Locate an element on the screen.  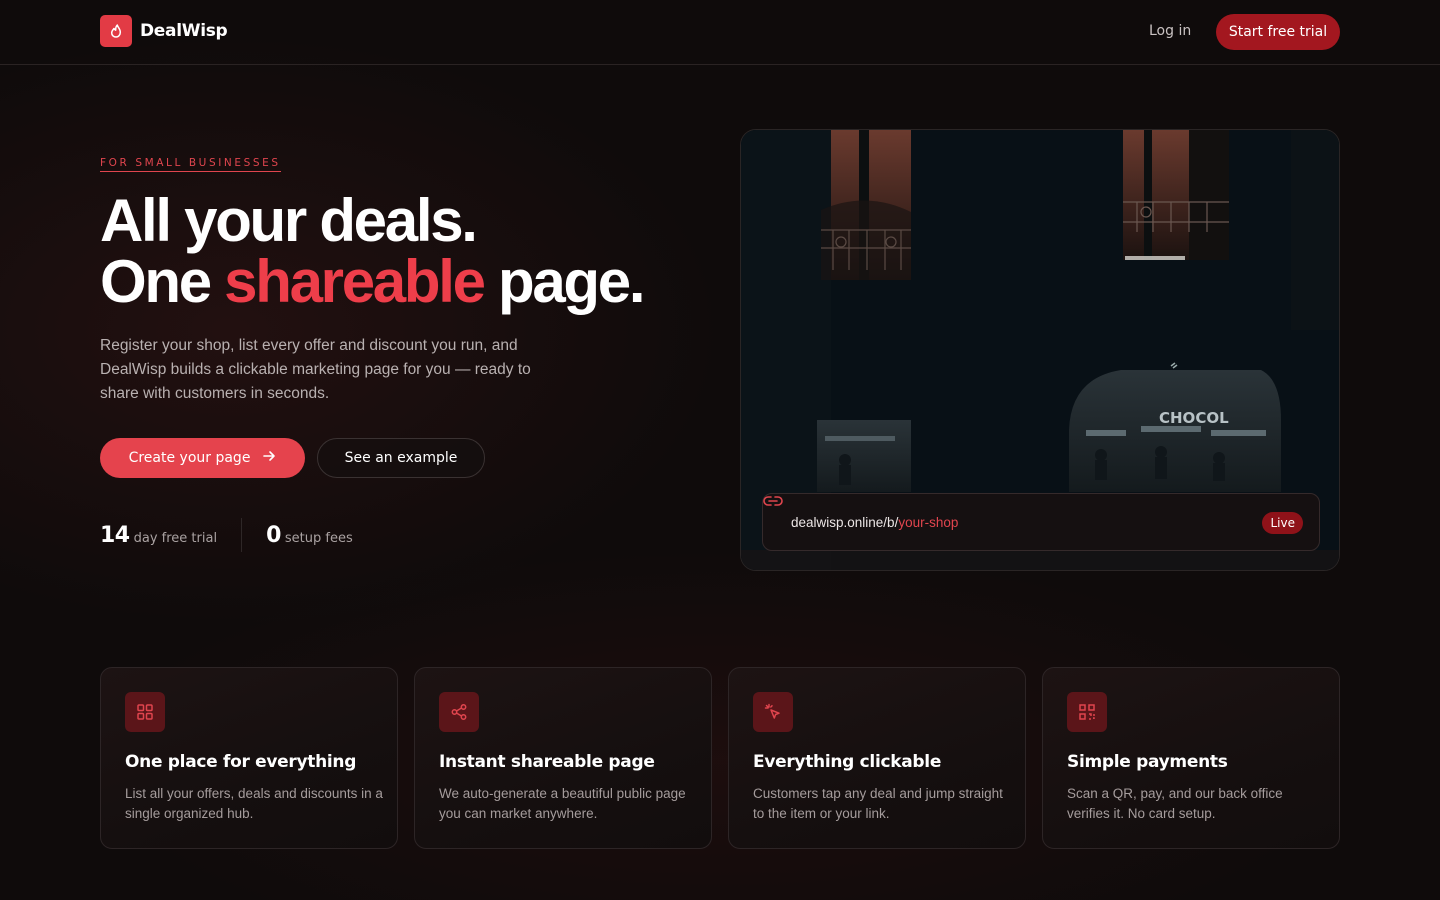
hero-headline: All your deals. One shareable page. is located at coordinates (373, 251).